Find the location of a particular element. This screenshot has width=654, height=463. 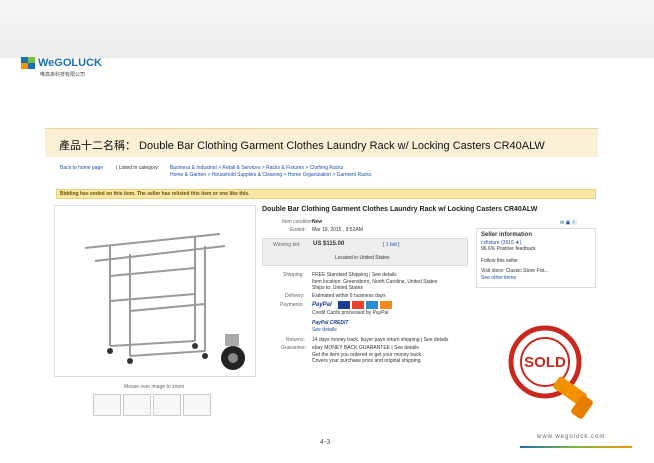

bid-count-link: [ 1 bid ] is located at coordinates (391, 245).